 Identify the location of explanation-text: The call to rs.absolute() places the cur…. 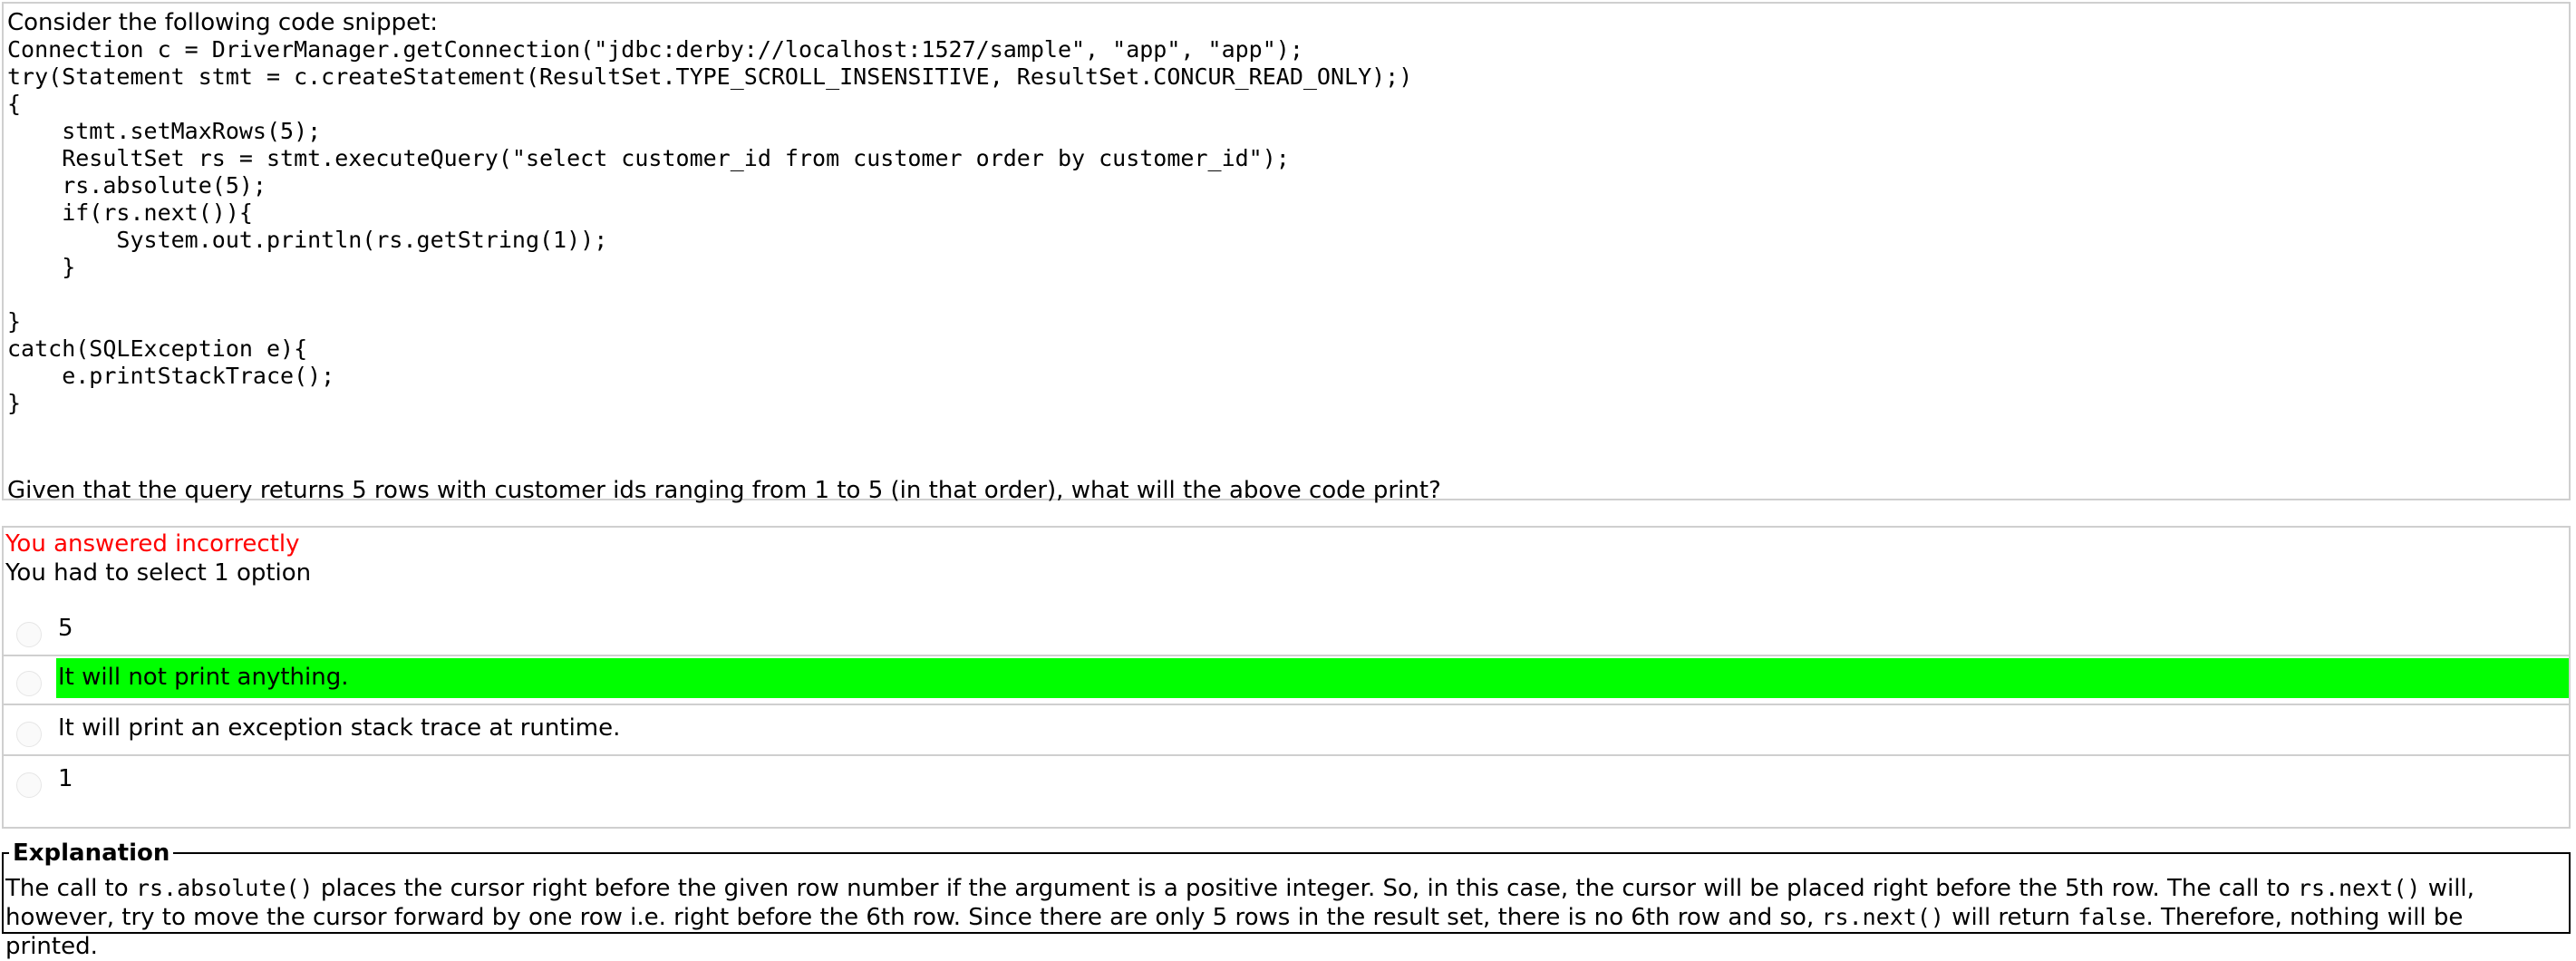
(1282, 917).